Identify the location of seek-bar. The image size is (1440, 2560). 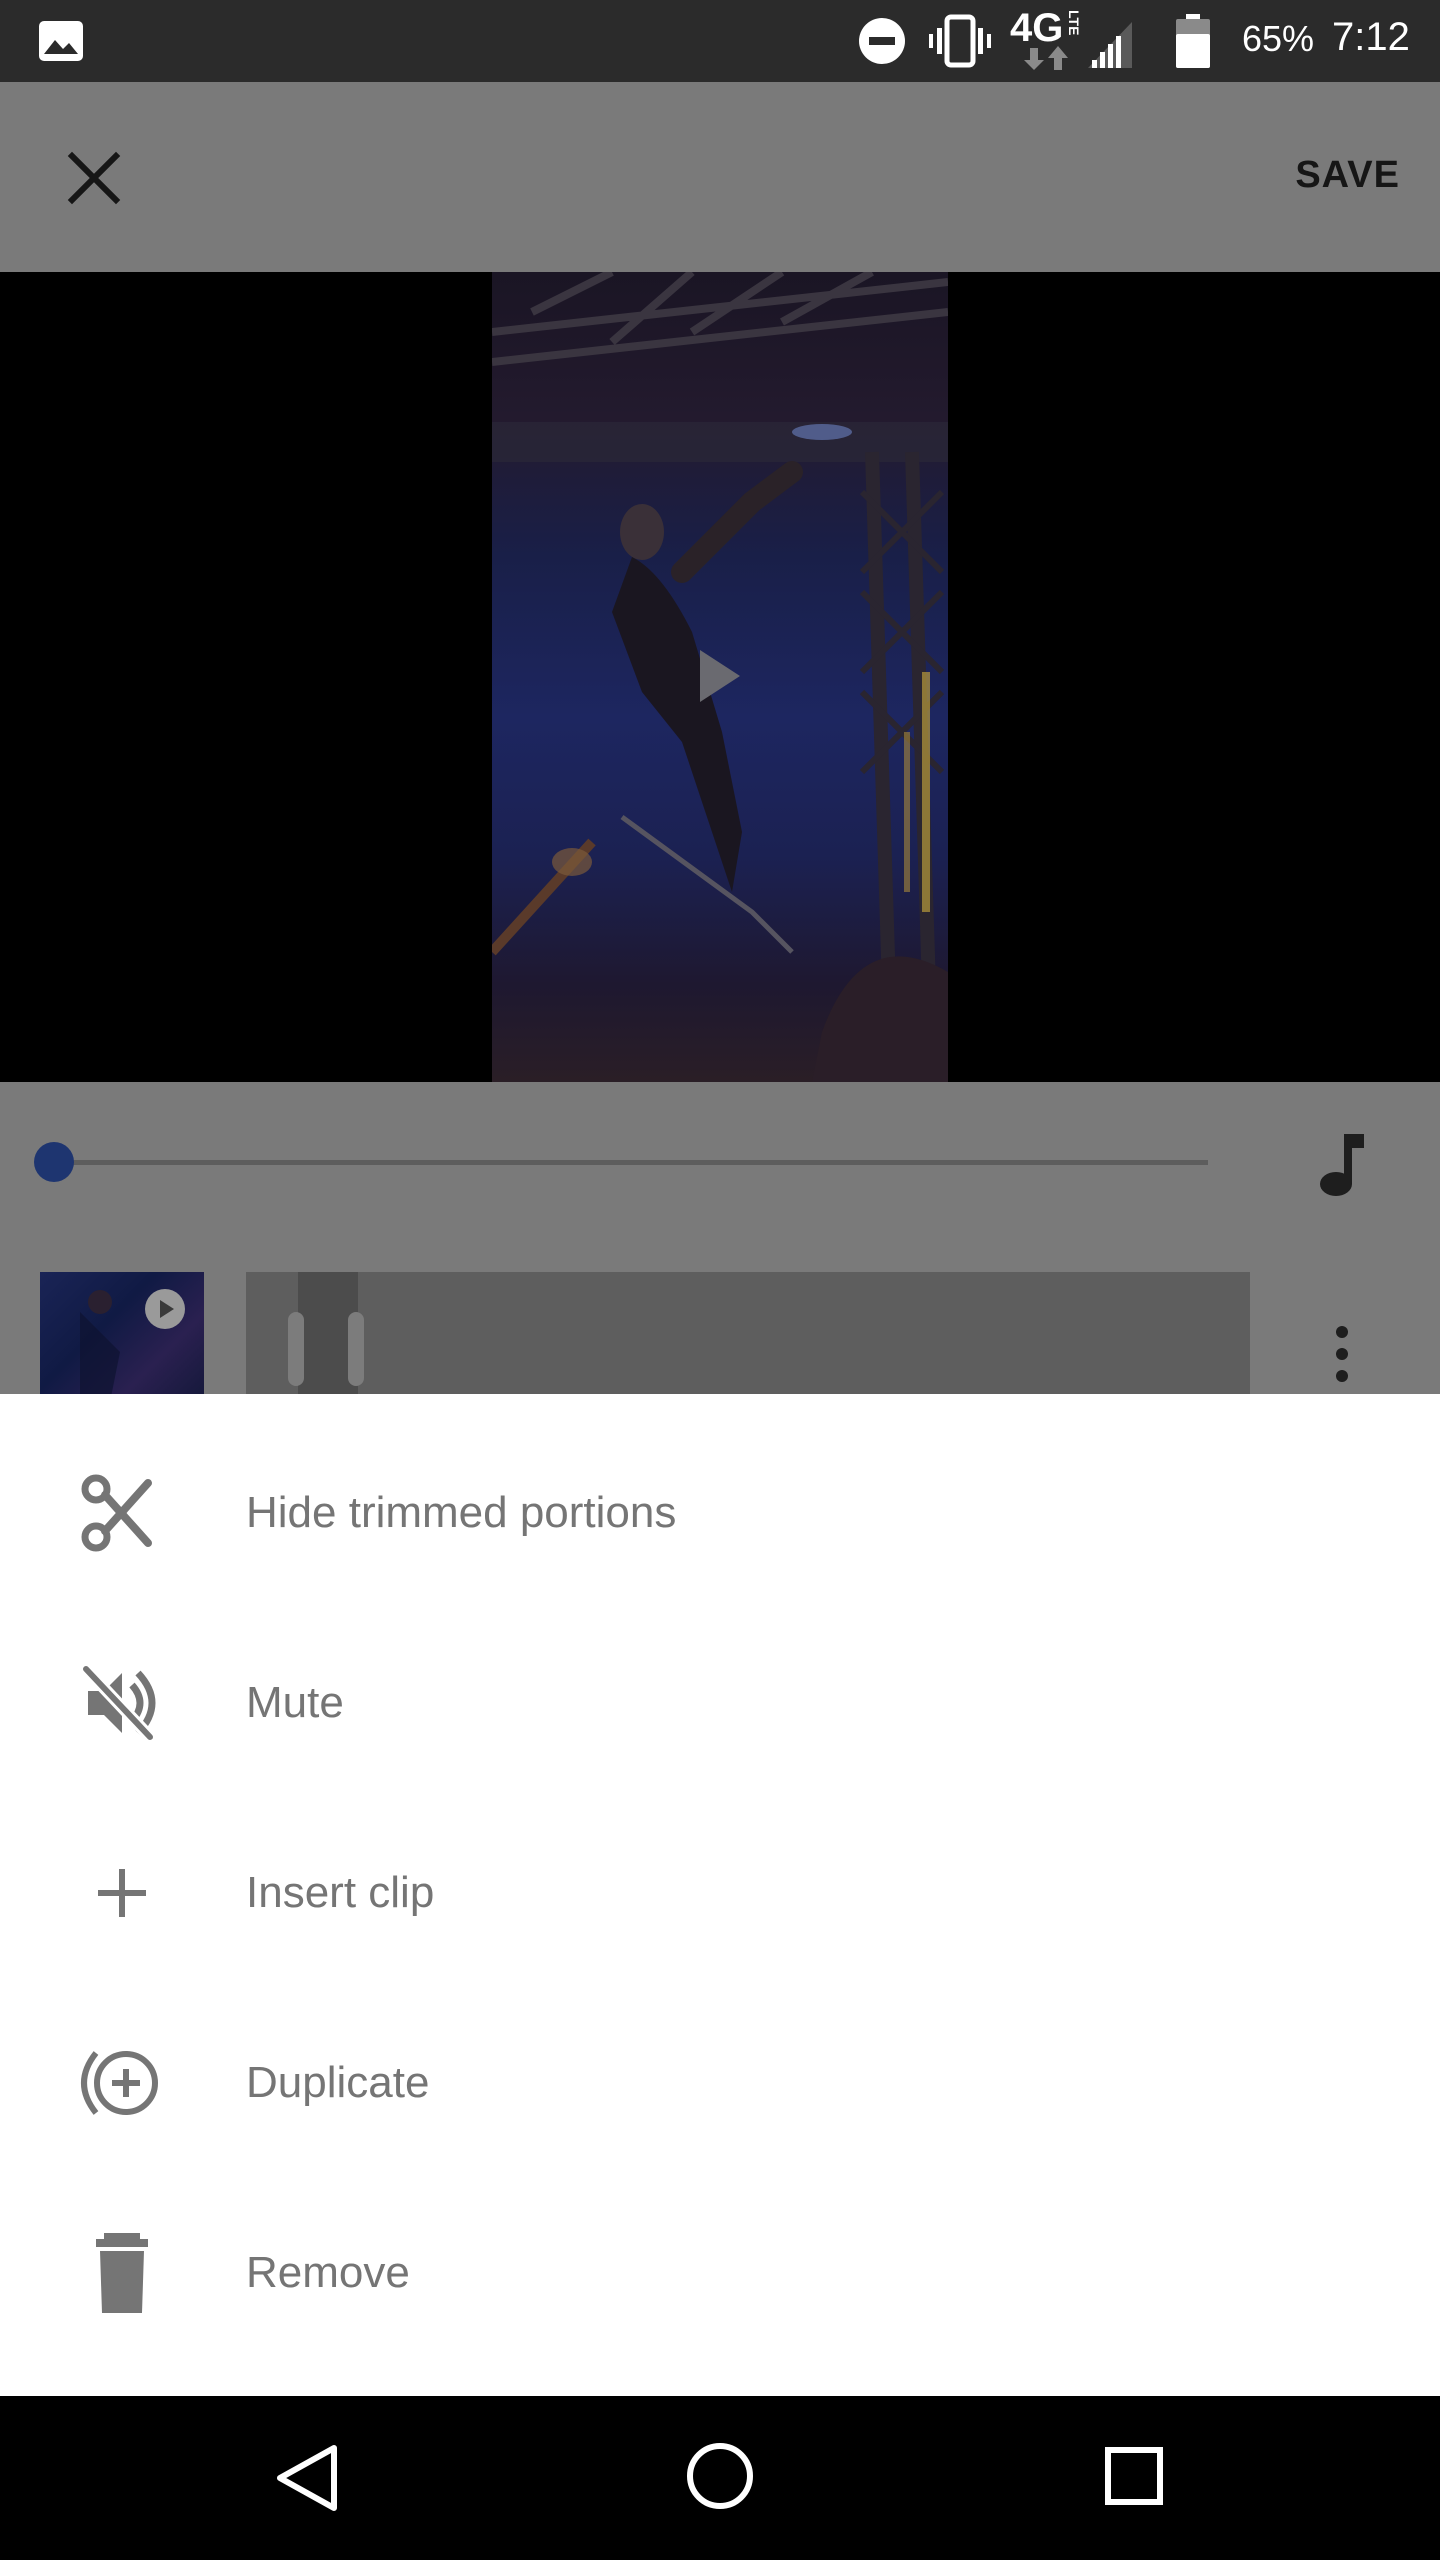
(631, 1162).